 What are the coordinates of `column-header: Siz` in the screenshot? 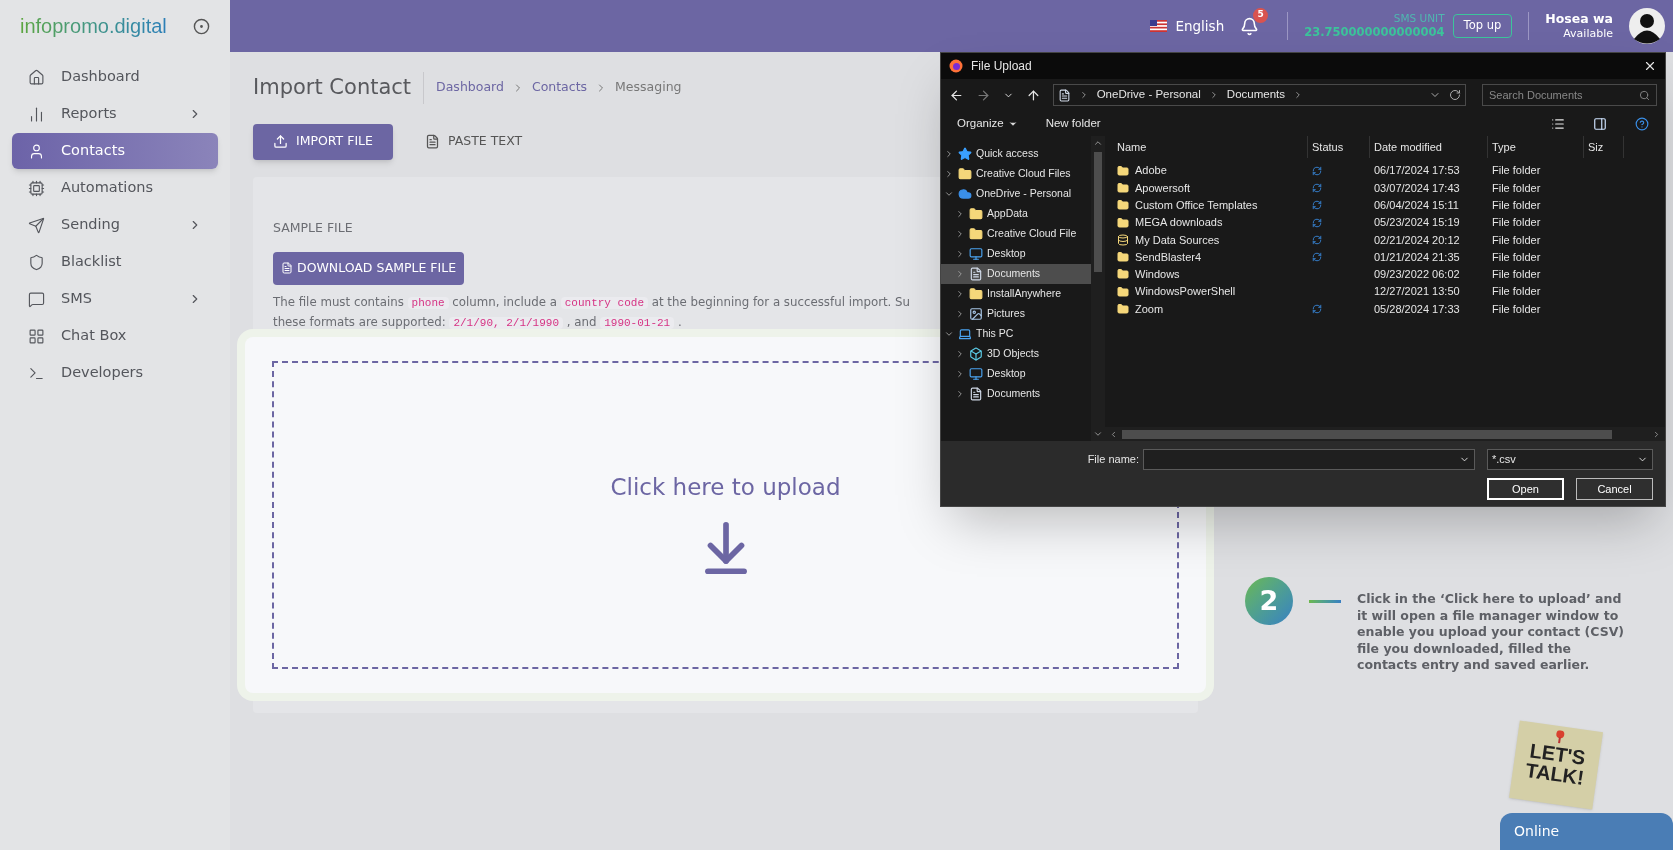 It's located at (1604, 147).